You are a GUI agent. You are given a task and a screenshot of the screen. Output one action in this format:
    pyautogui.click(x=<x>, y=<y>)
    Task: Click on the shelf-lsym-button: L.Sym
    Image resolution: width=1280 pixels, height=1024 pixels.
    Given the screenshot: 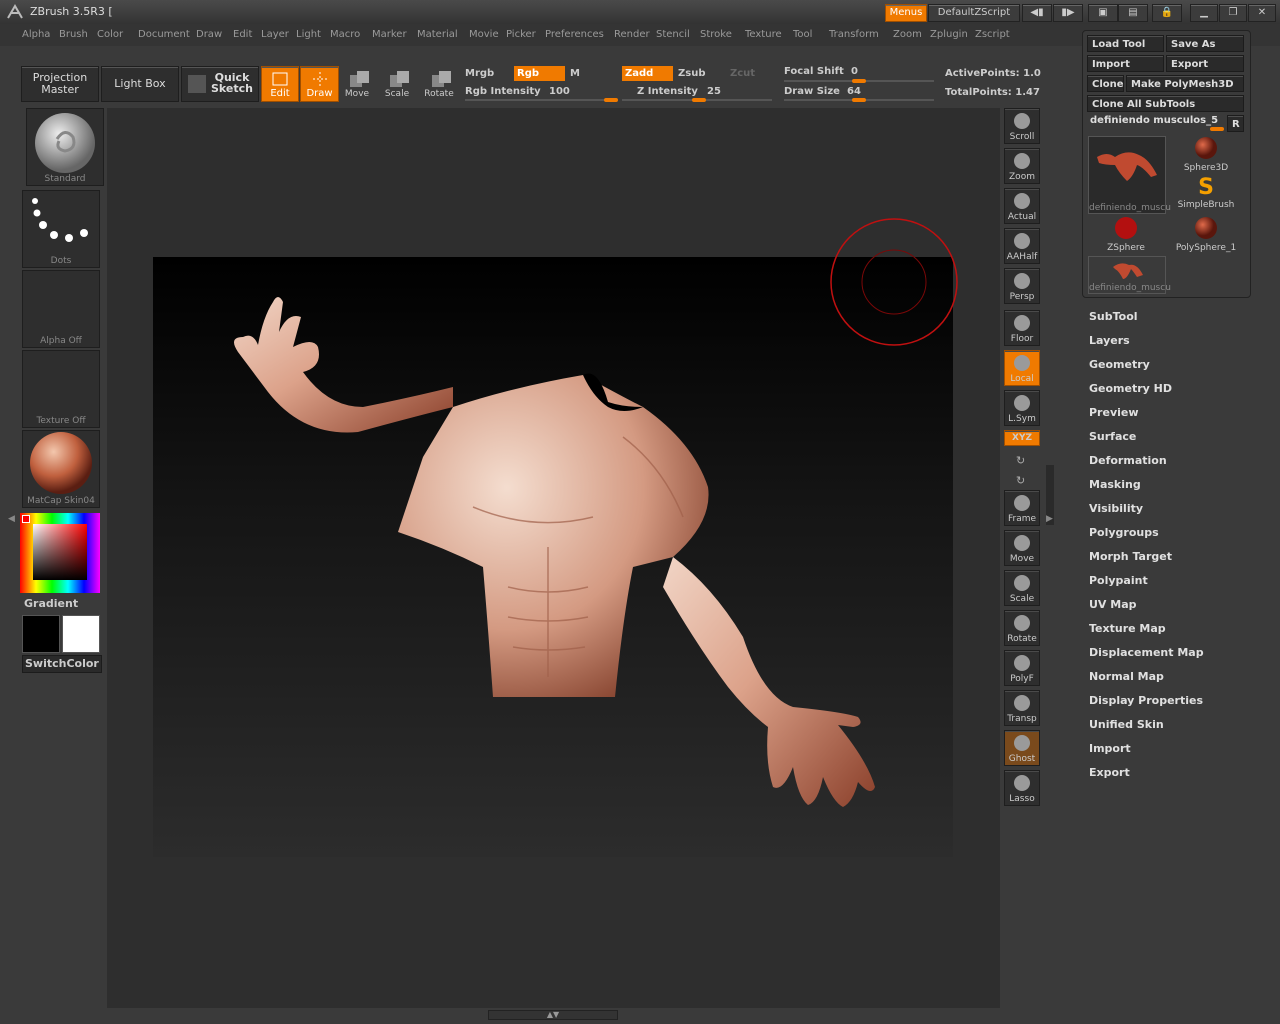 What is the action you would take?
    pyautogui.click(x=1022, y=408)
    